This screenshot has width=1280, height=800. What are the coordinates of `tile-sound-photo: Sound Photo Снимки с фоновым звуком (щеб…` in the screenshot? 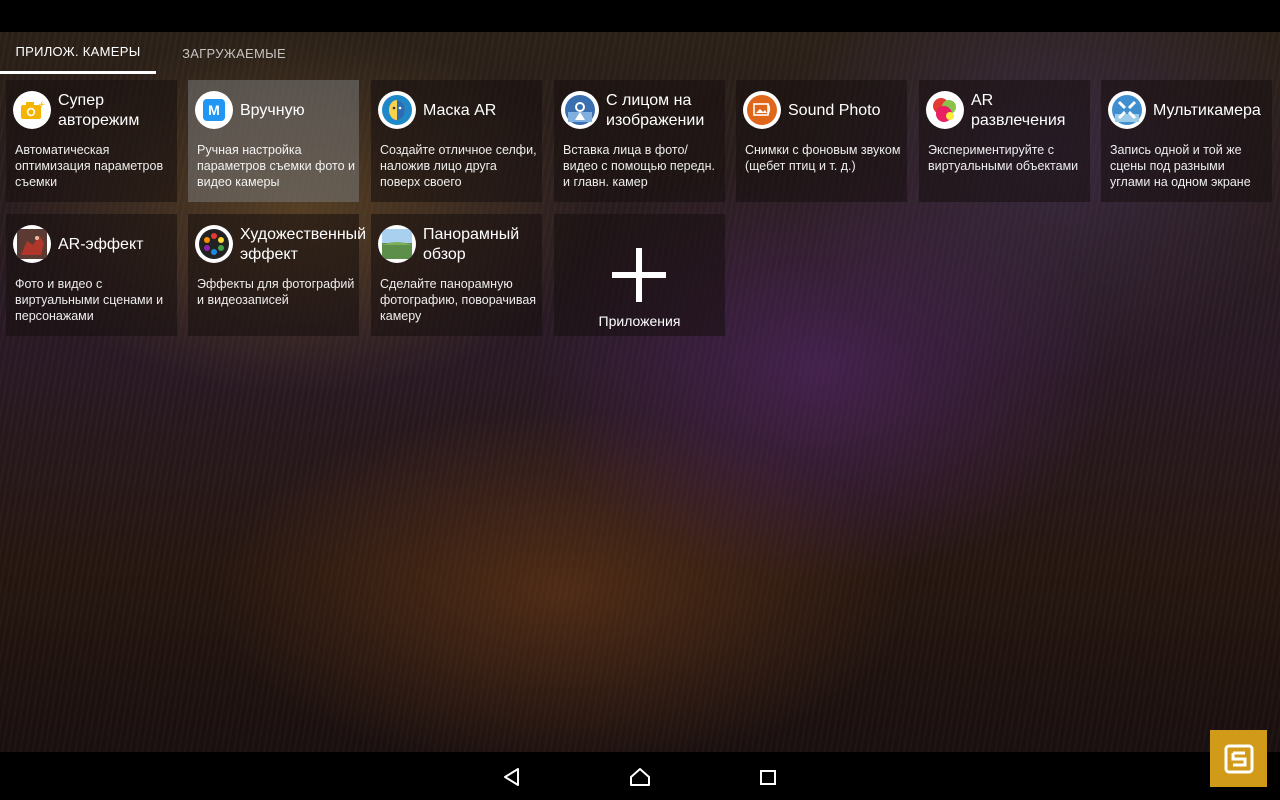 It's located at (821, 141).